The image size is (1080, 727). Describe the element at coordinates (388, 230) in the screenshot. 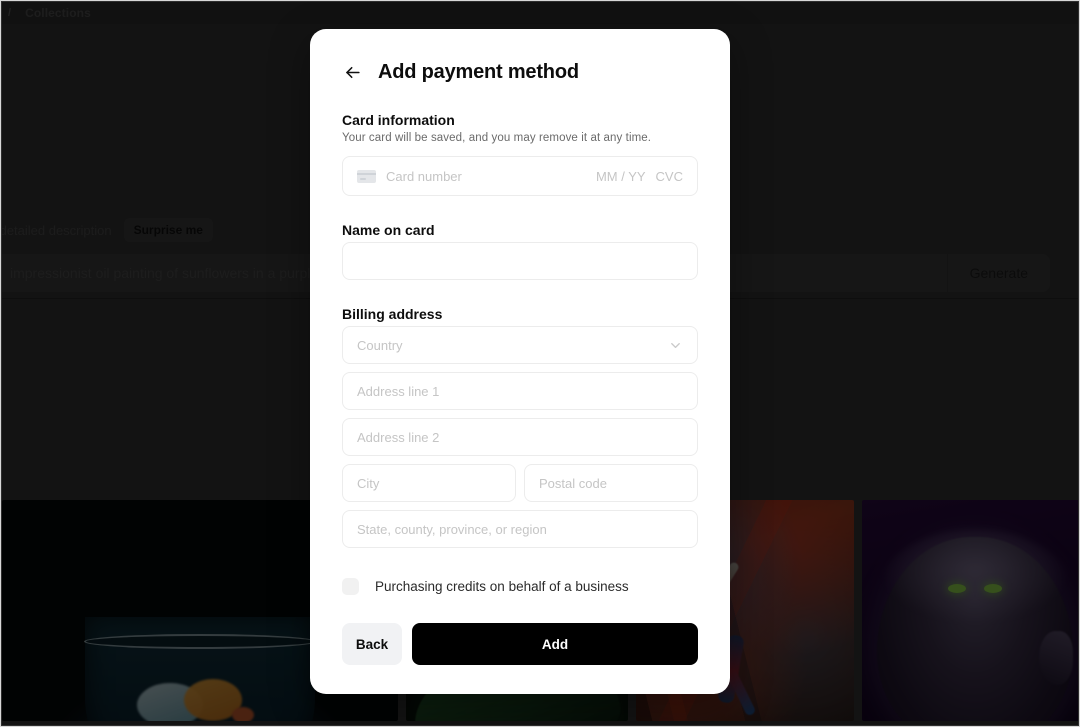

I see `name-on-card-label: Name on card` at that location.